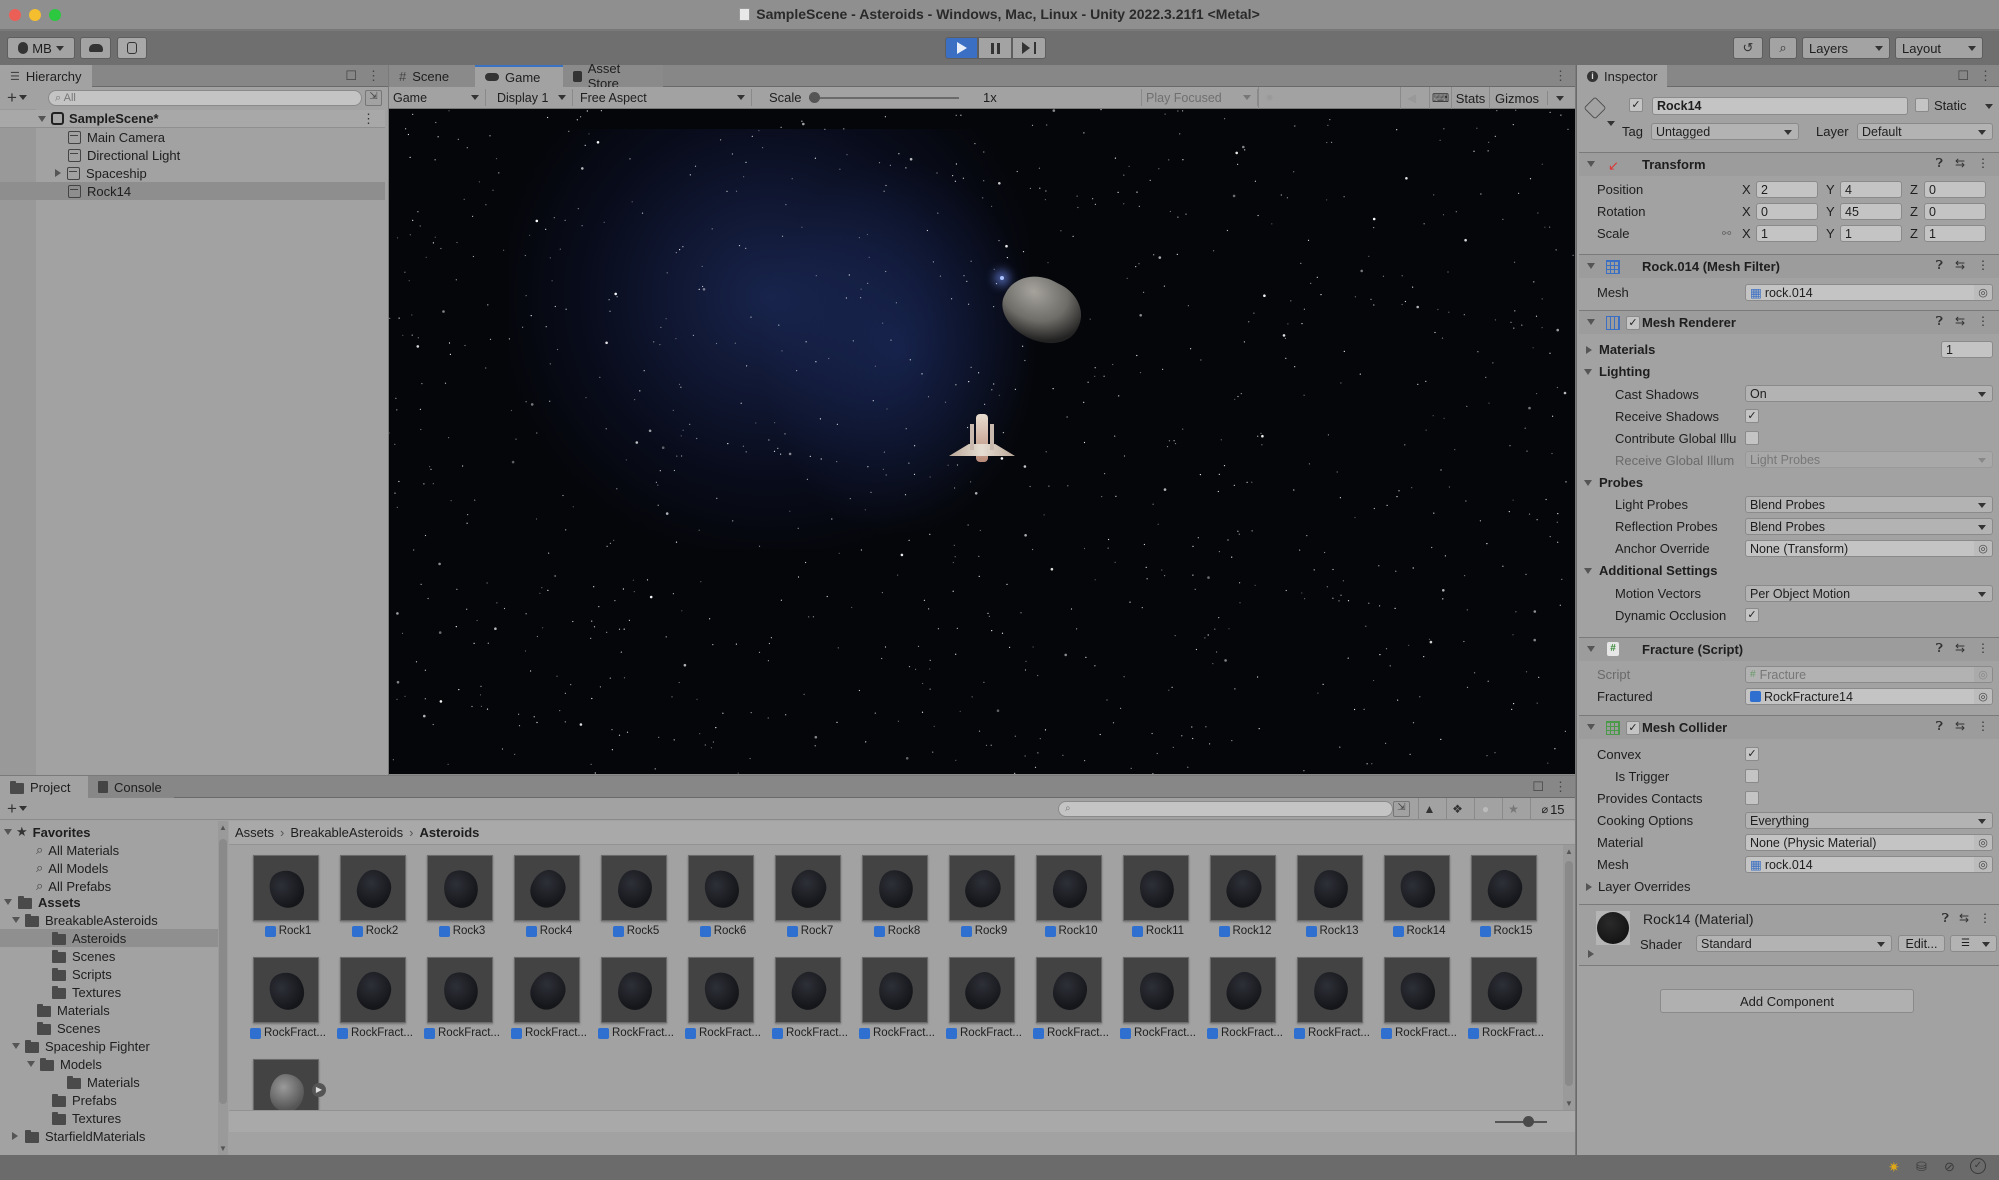  What do you see at coordinates (46, 76) in the screenshot?
I see `tab-hierarchy: ☰ Hierarchy` at bounding box center [46, 76].